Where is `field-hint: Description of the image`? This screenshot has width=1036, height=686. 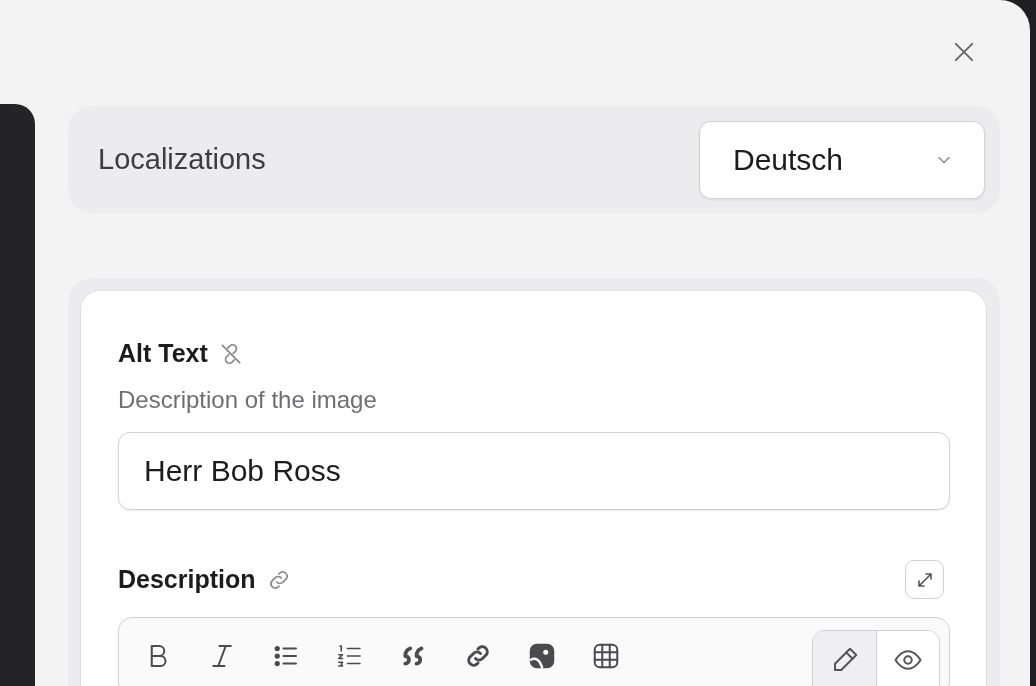 field-hint: Description of the image is located at coordinates (248, 400).